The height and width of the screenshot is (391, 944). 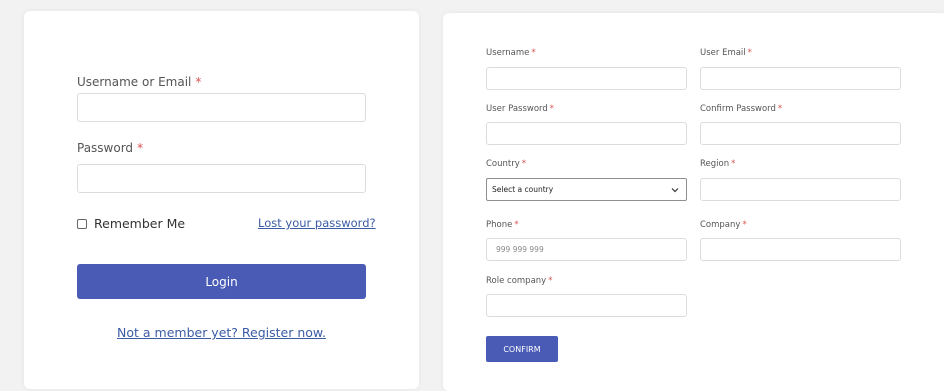 What do you see at coordinates (586, 189) in the screenshot?
I see `country-select: Select a country` at bounding box center [586, 189].